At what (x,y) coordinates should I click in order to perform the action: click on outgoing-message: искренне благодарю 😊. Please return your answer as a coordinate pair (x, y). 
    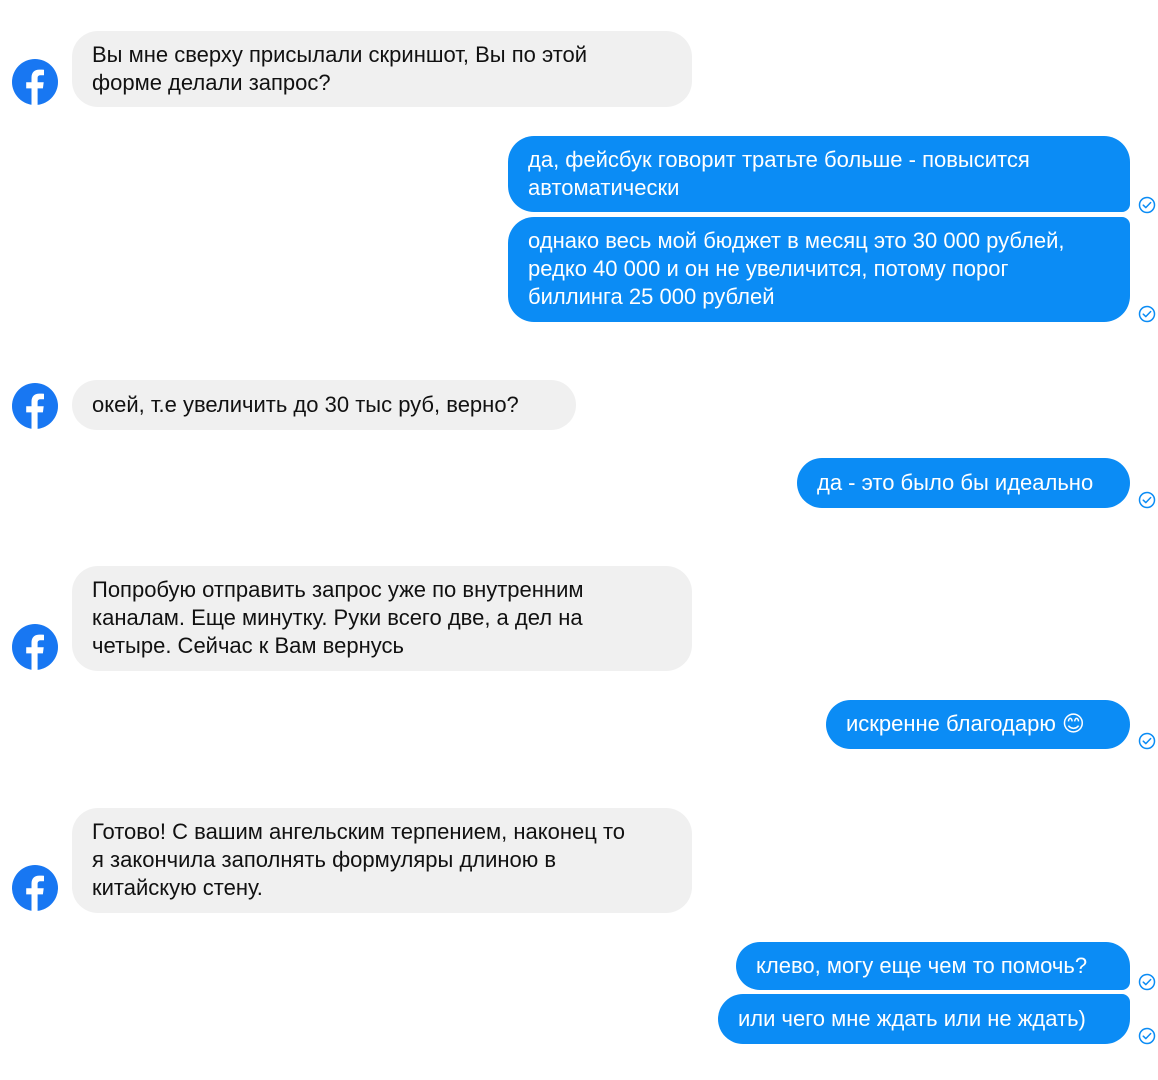
    Looking at the image, I should click on (978, 724).